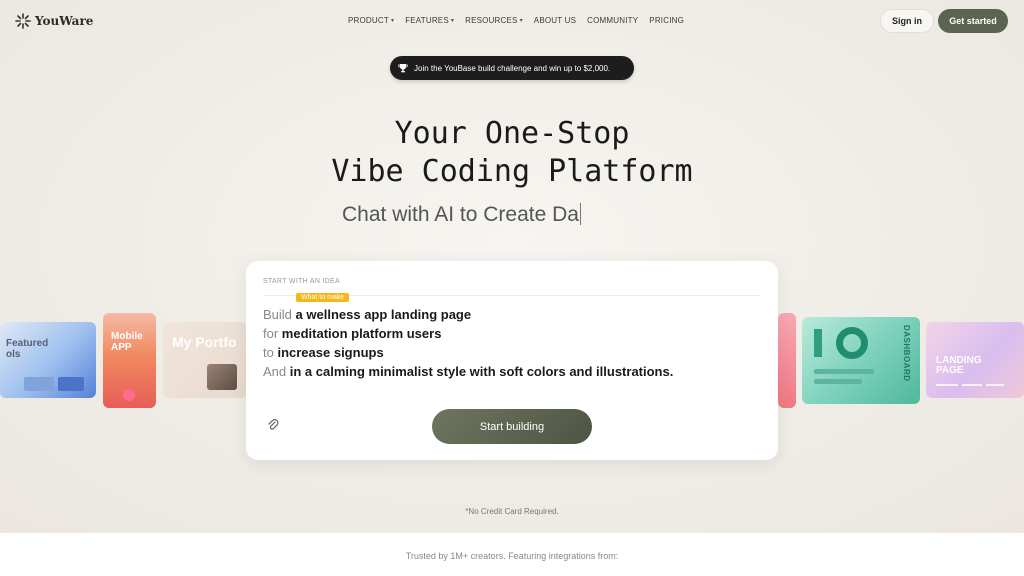 The height and width of the screenshot is (576, 1024). I want to click on nav-label: FEATURES, so click(427, 20).